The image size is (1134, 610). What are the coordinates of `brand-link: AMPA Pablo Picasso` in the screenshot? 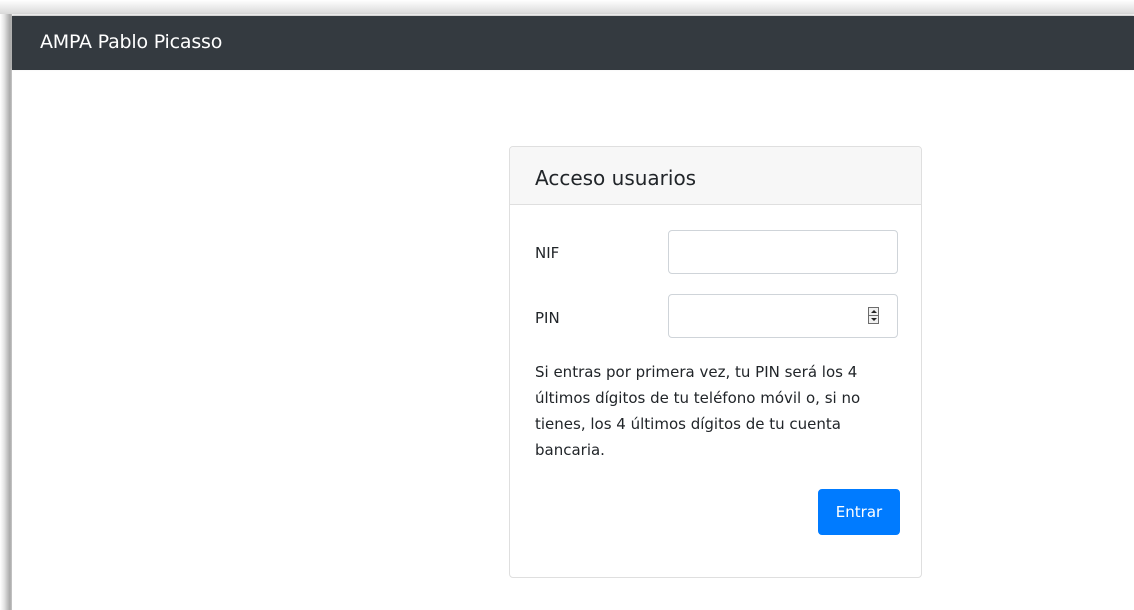 It's located at (131, 42).